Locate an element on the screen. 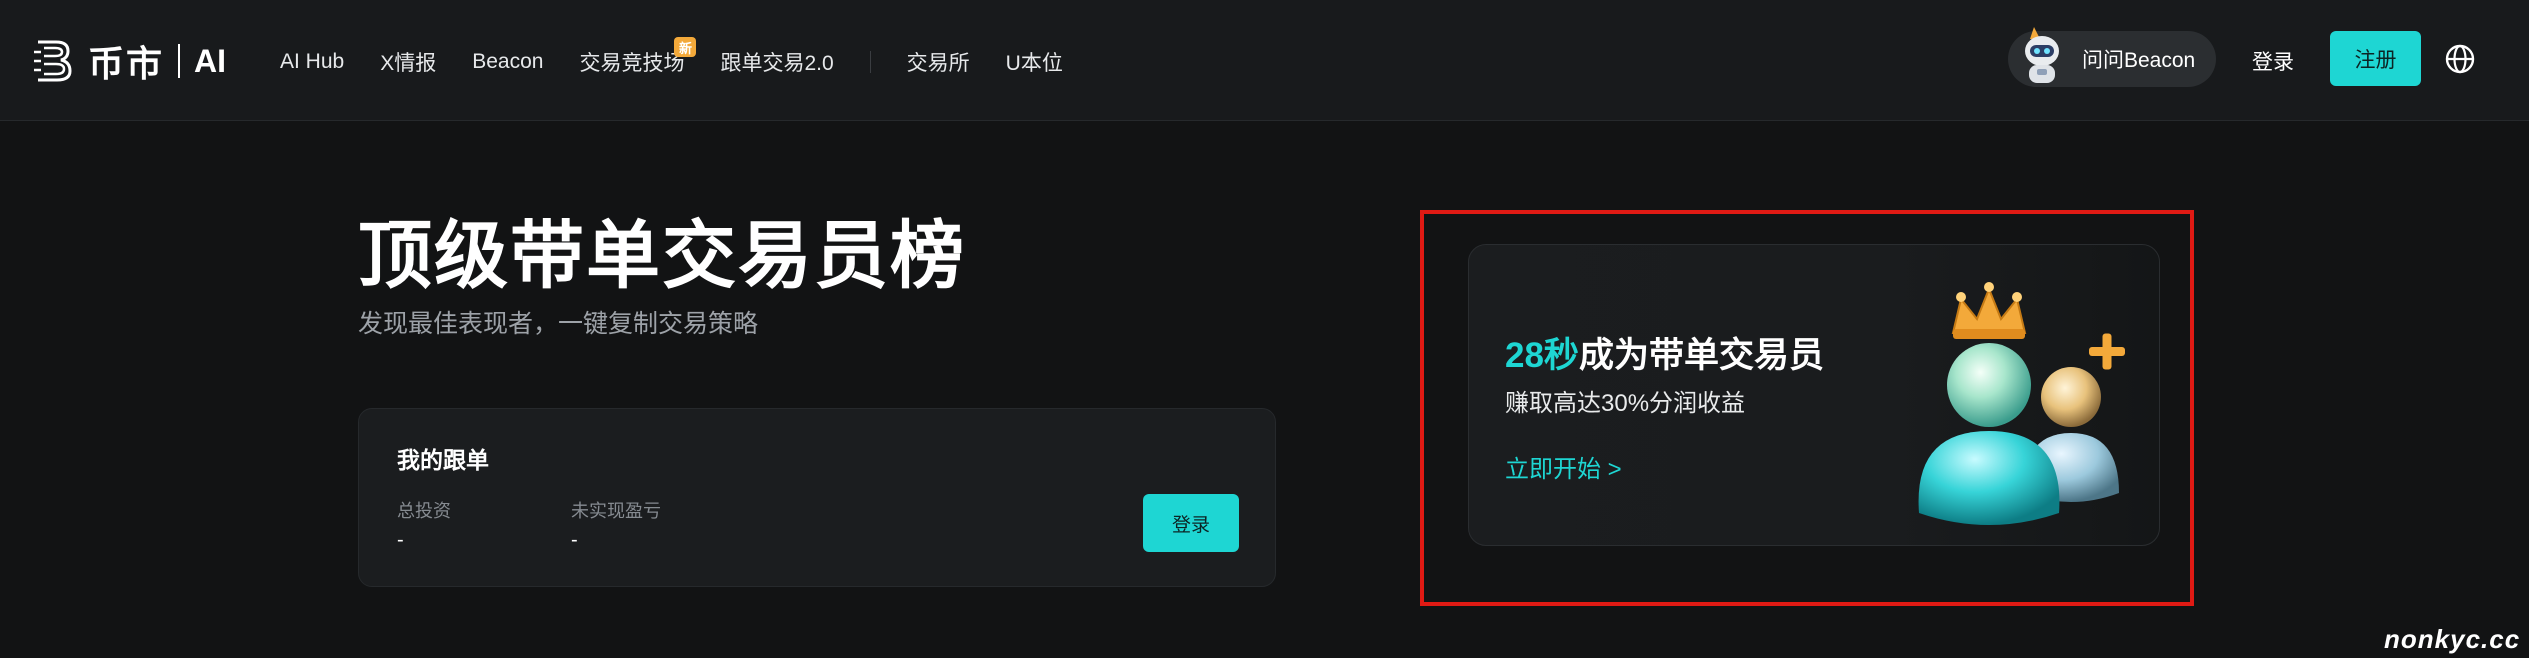 This screenshot has width=2529, height=658. total-investment-stat: 总投资 - is located at coordinates (424, 524).